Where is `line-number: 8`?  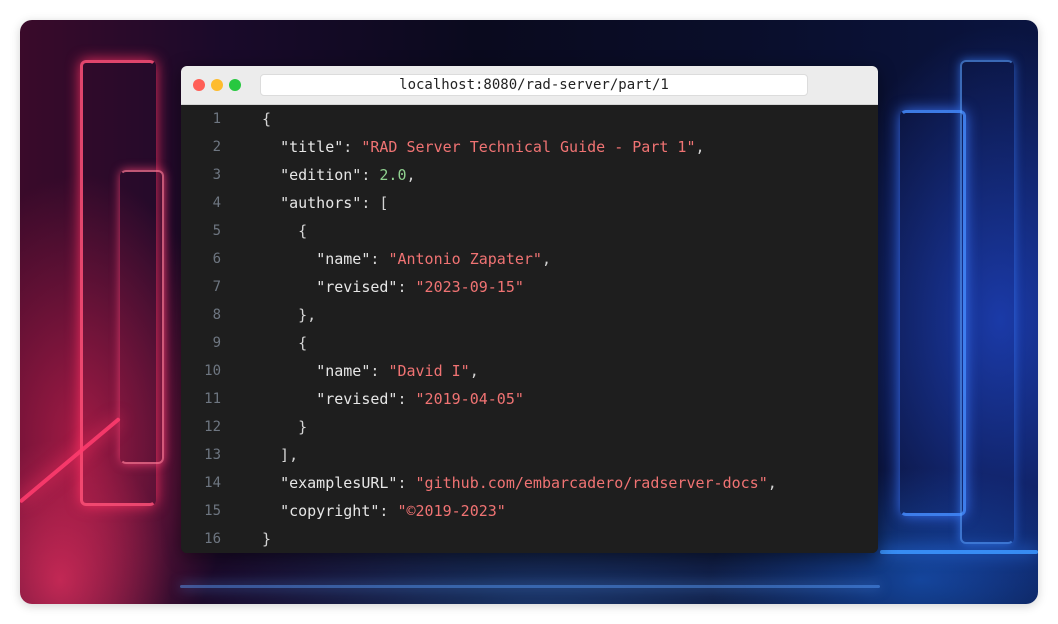
line-number: 8 is located at coordinates (216, 315).